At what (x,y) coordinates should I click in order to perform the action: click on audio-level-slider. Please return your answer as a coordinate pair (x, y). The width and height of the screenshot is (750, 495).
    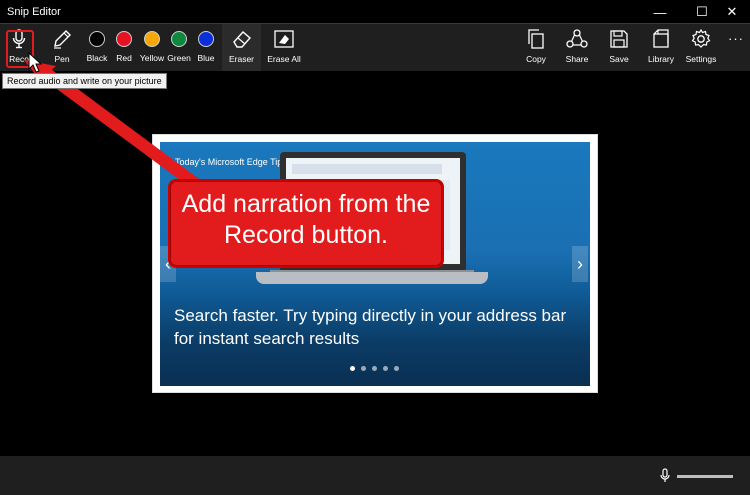
    Looking at the image, I should click on (705, 476).